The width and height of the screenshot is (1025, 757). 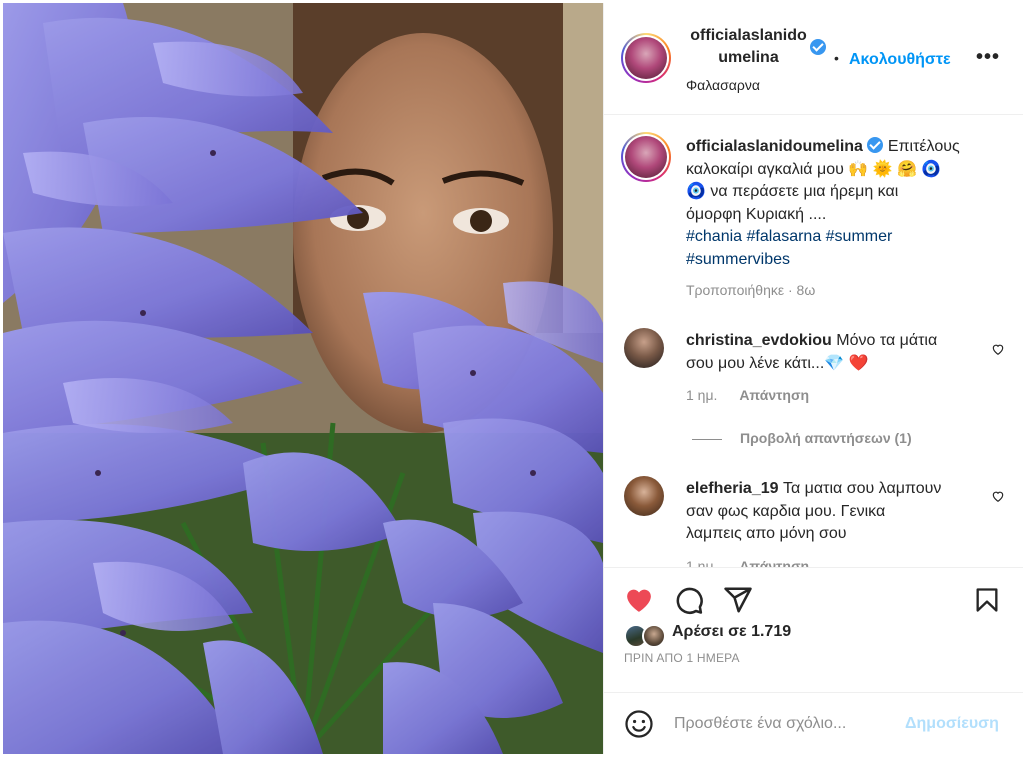 I want to click on caption-meta: Τροποποιήθηκε · 8ω, so click(x=751, y=290).